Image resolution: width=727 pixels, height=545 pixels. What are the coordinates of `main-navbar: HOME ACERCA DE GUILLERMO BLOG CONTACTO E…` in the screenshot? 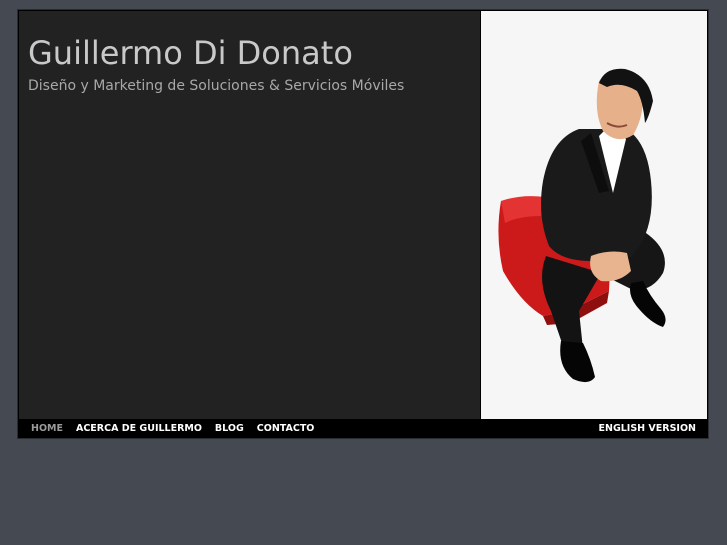 It's located at (363, 428).